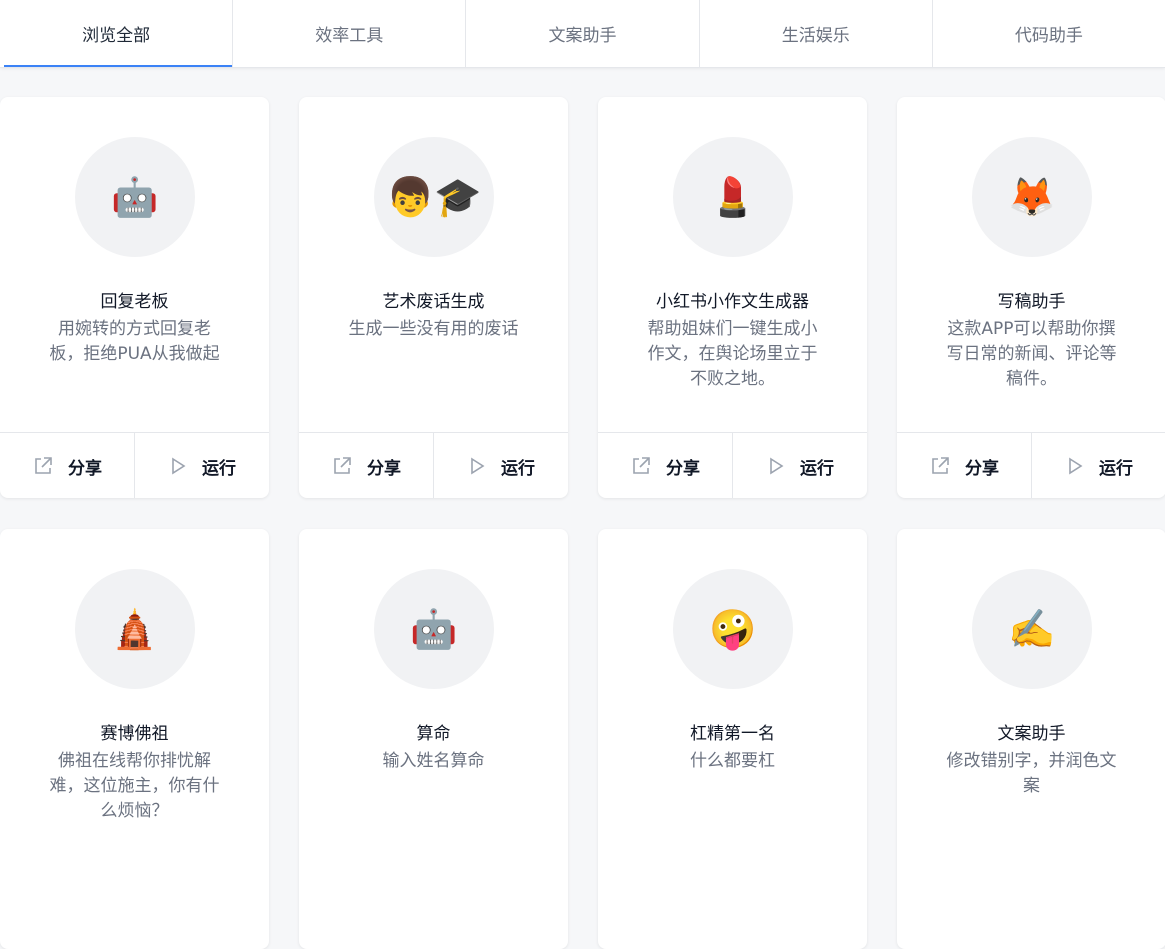 Image resolution: width=1165 pixels, height=949 pixels. I want to click on tab-life-entertainment: 生活娱乐, so click(816, 33).